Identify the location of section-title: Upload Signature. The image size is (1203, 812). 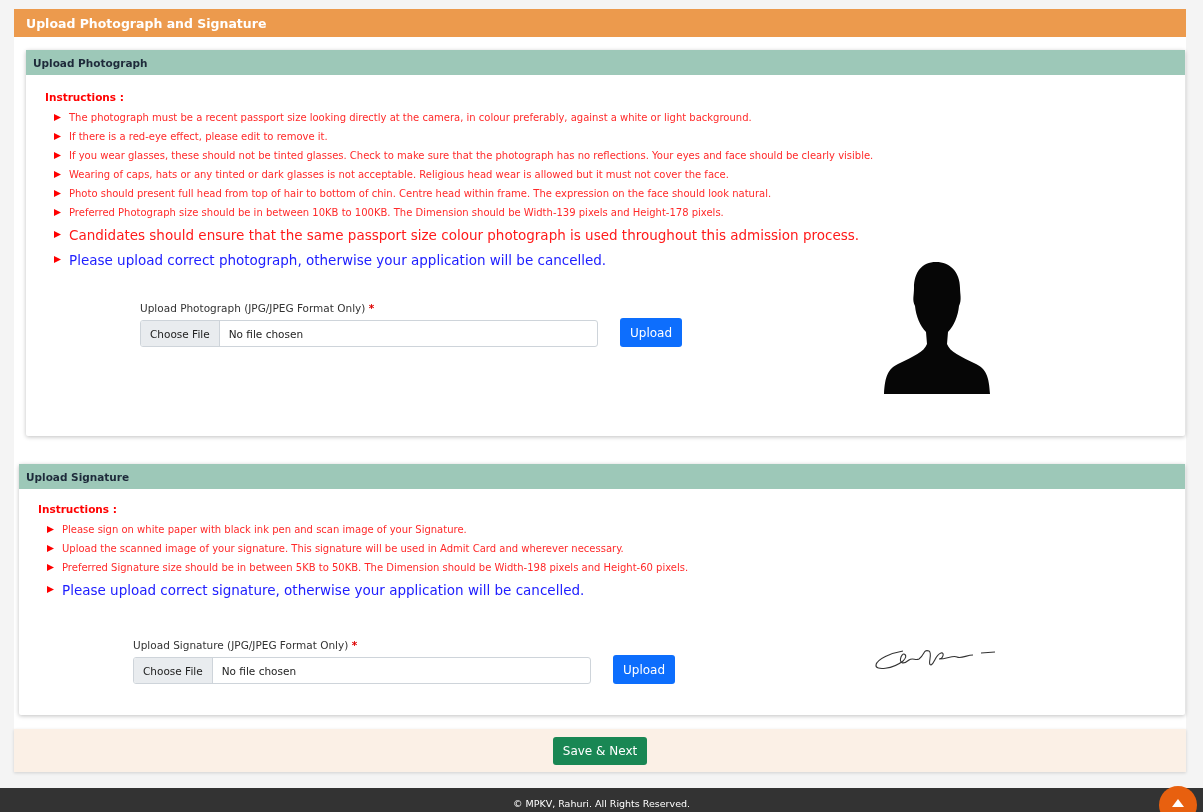
(78, 476).